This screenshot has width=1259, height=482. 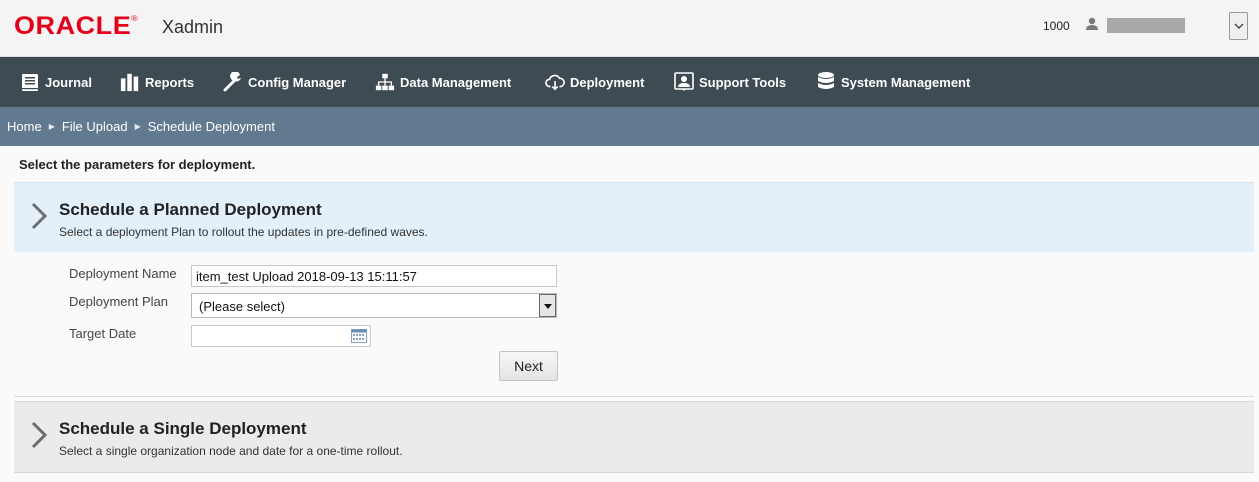 I want to click on select-arrow, so click(x=547, y=305).